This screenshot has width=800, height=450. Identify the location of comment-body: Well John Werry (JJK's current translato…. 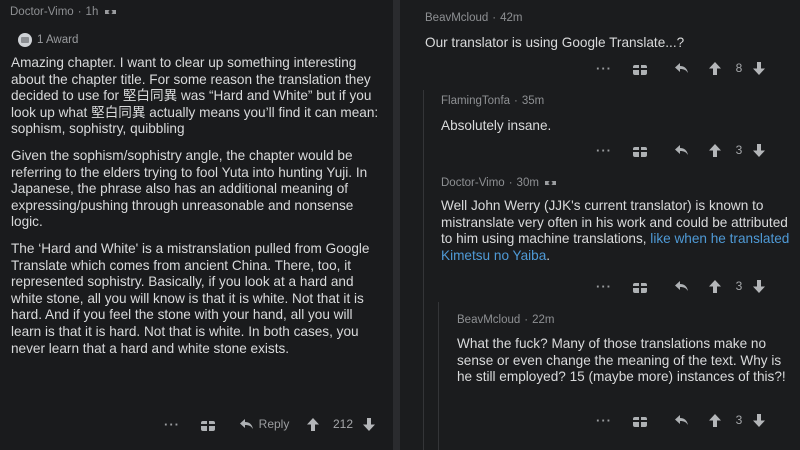
(616, 231).